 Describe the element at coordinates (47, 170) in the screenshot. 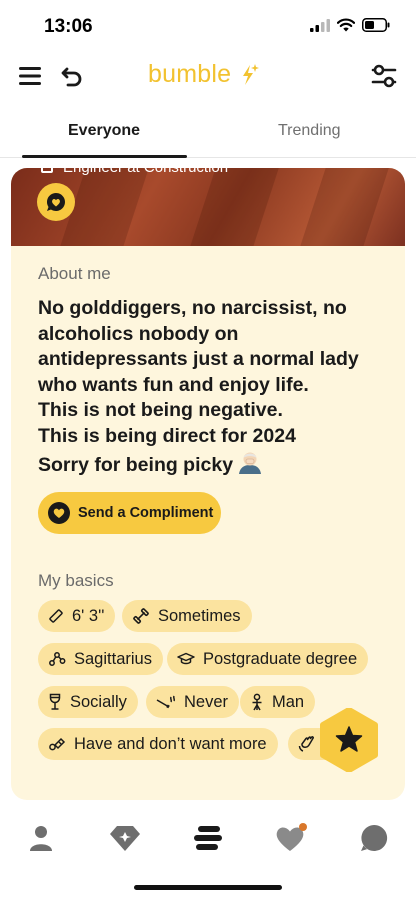

I see `briefcase-icon` at that location.